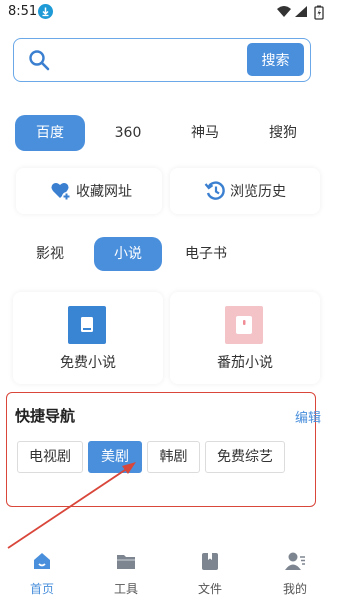  I want to click on bottom-nav-profile: 我的, so click(295, 568).